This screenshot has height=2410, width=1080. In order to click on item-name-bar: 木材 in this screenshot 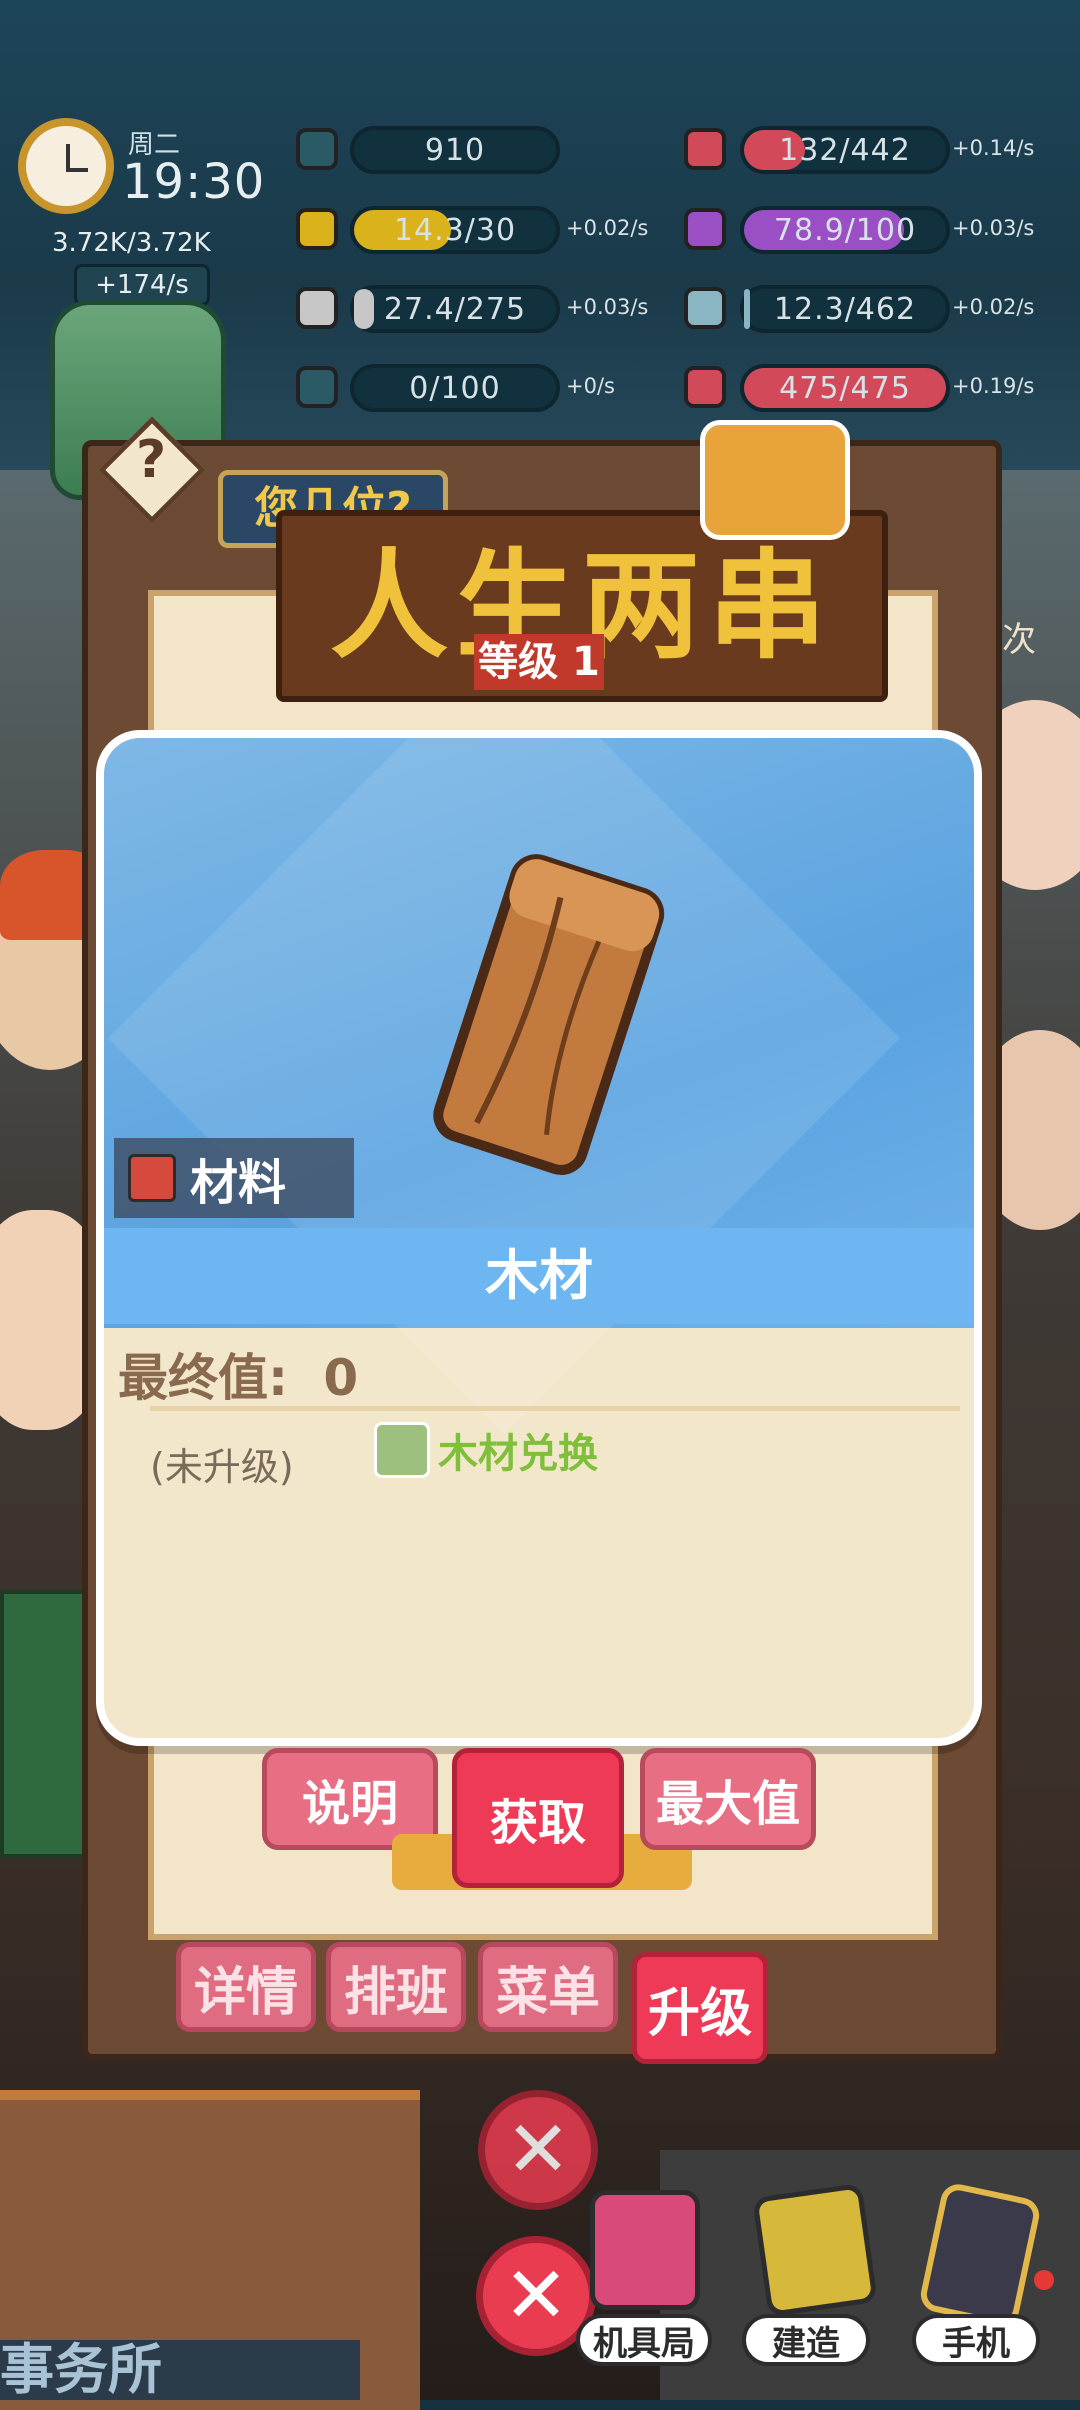, I will do `click(539, 1276)`.